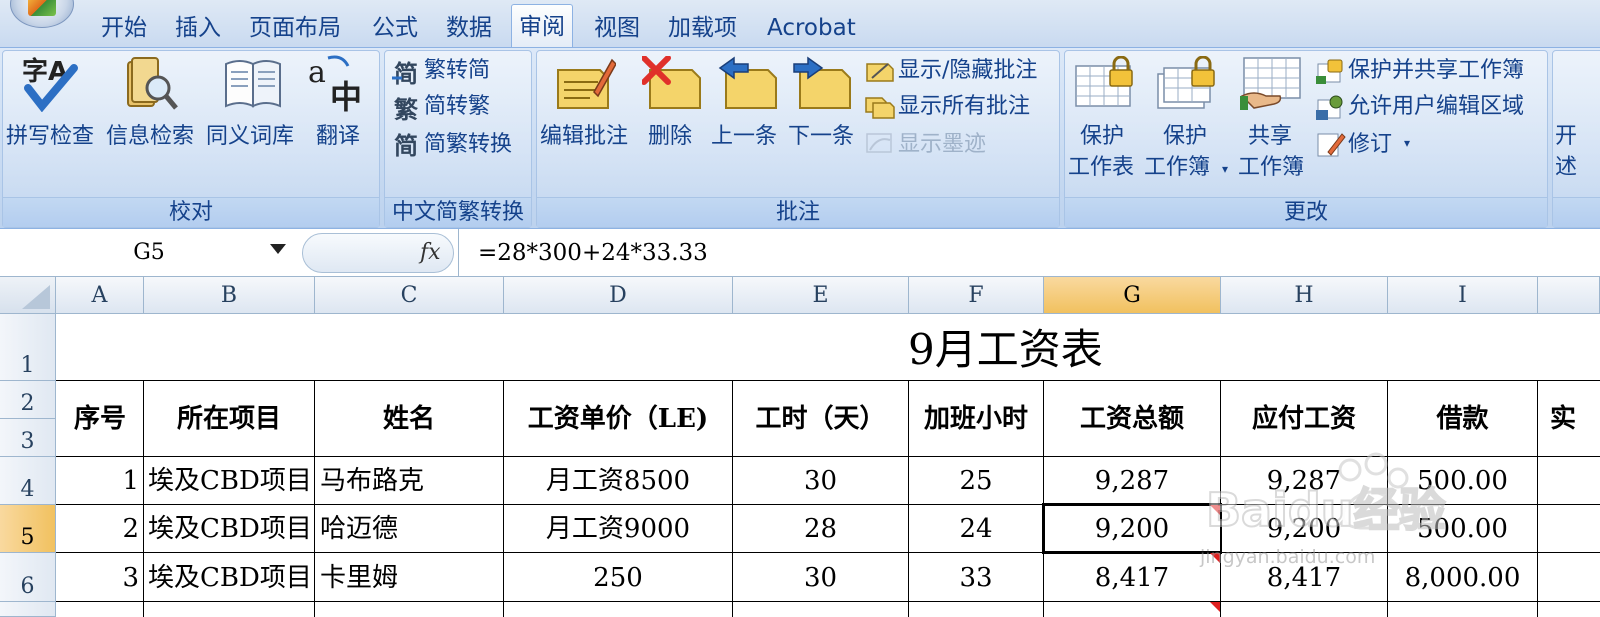  Describe the element at coordinates (617, 26) in the screenshot. I see `tab-view: 视图` at that location.